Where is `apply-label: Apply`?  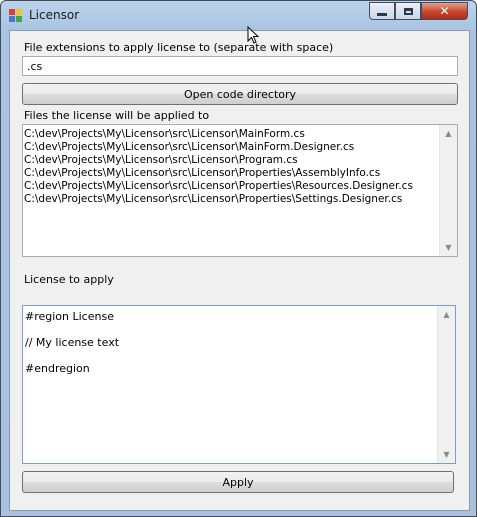 apply-label: Apply is located at coordinates (238, 482).